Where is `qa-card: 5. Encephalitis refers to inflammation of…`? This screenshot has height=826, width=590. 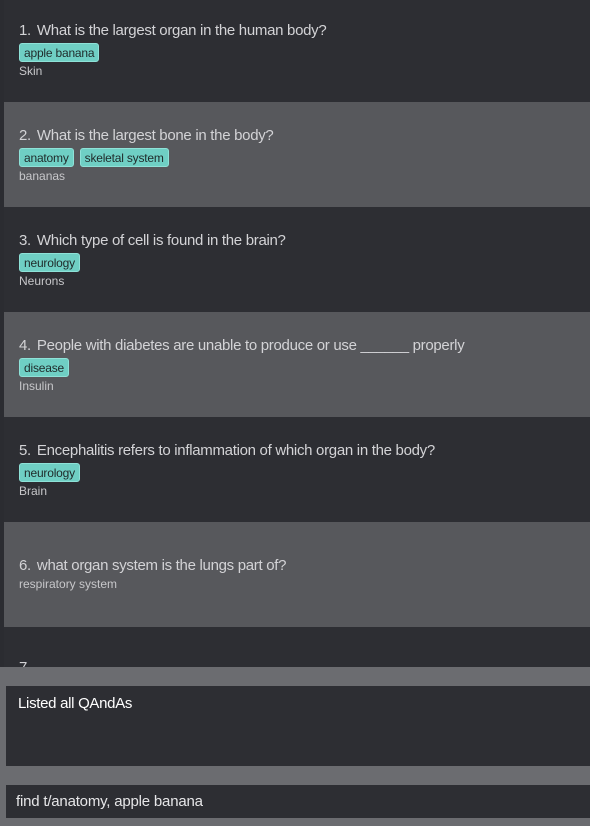
qa-card: 5. Encephalitis refers to inflammation of… is located at coordinates (297, 469).